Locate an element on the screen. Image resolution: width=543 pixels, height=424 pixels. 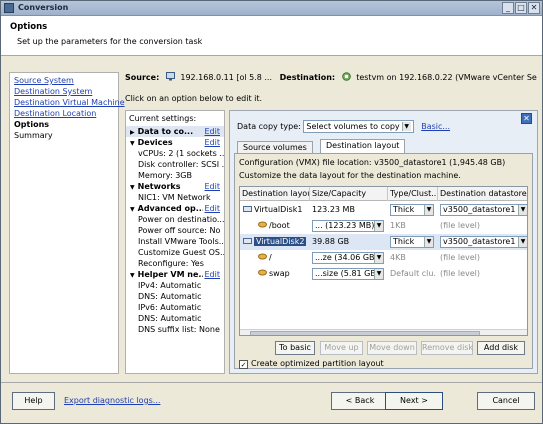
size-cell: ...size (5.81 GB) ▼ is located at coordinates (349, 274).